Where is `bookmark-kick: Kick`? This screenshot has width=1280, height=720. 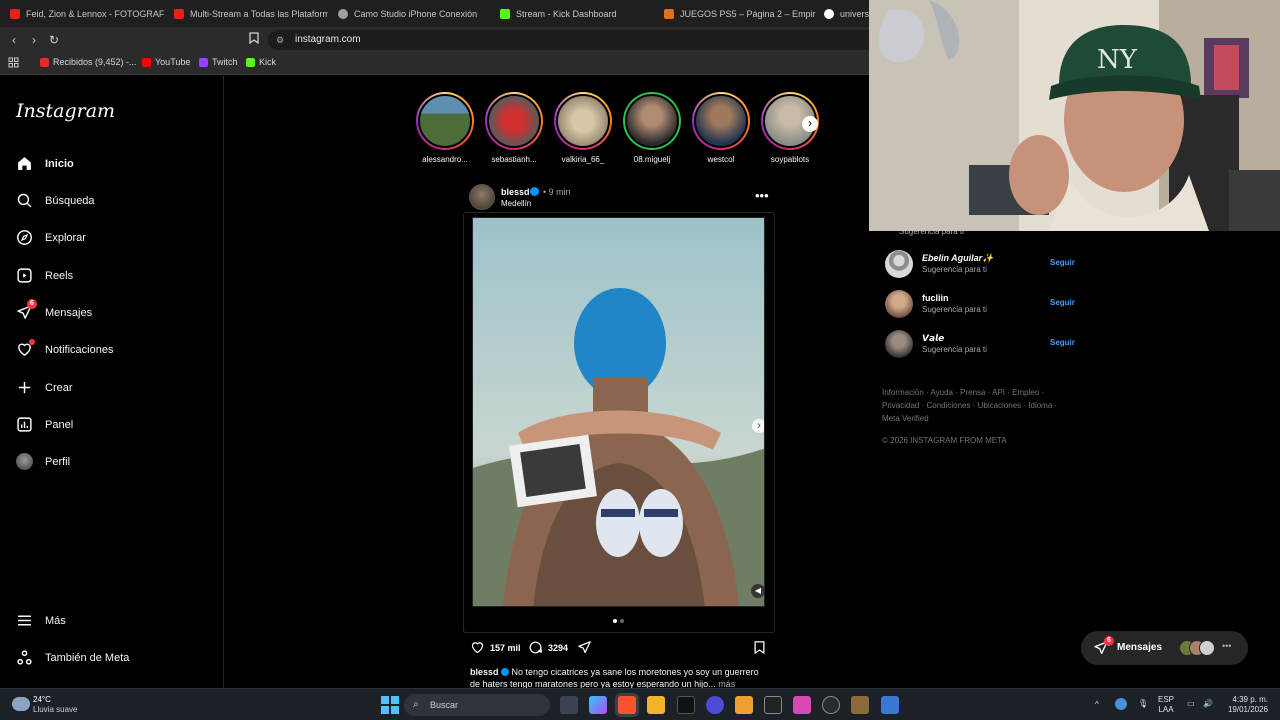
bookmark-kick: Kick is located at coordinates (261, 62).